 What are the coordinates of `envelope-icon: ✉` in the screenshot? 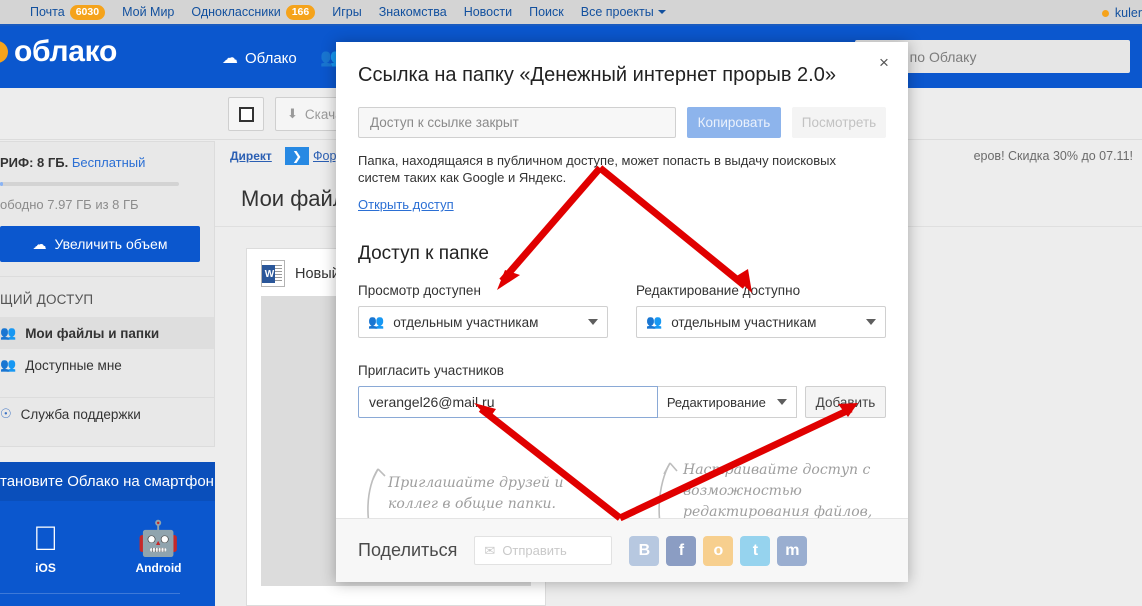 It's located at (490, 550).